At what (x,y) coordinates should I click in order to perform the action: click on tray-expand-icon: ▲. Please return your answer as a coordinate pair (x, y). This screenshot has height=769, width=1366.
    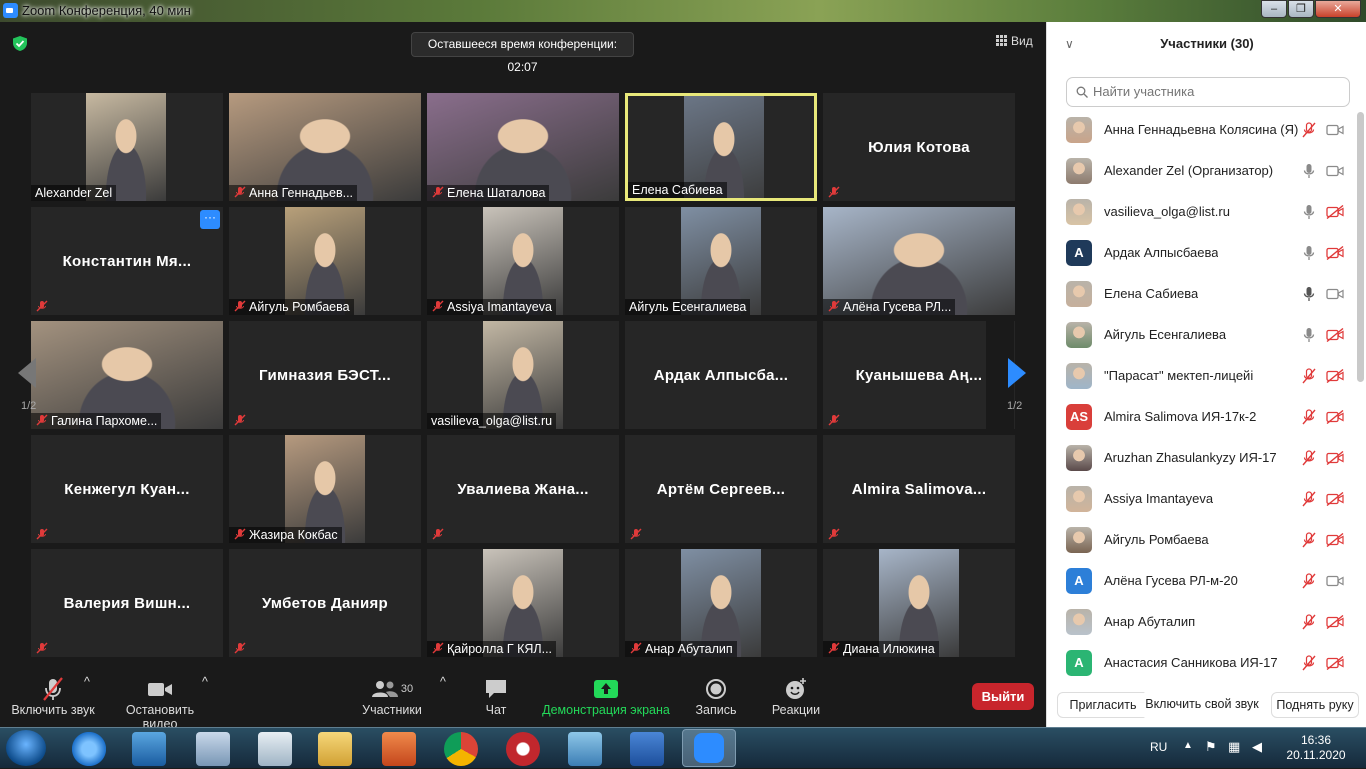
    Looking at the image, I should click on (1188, 745).